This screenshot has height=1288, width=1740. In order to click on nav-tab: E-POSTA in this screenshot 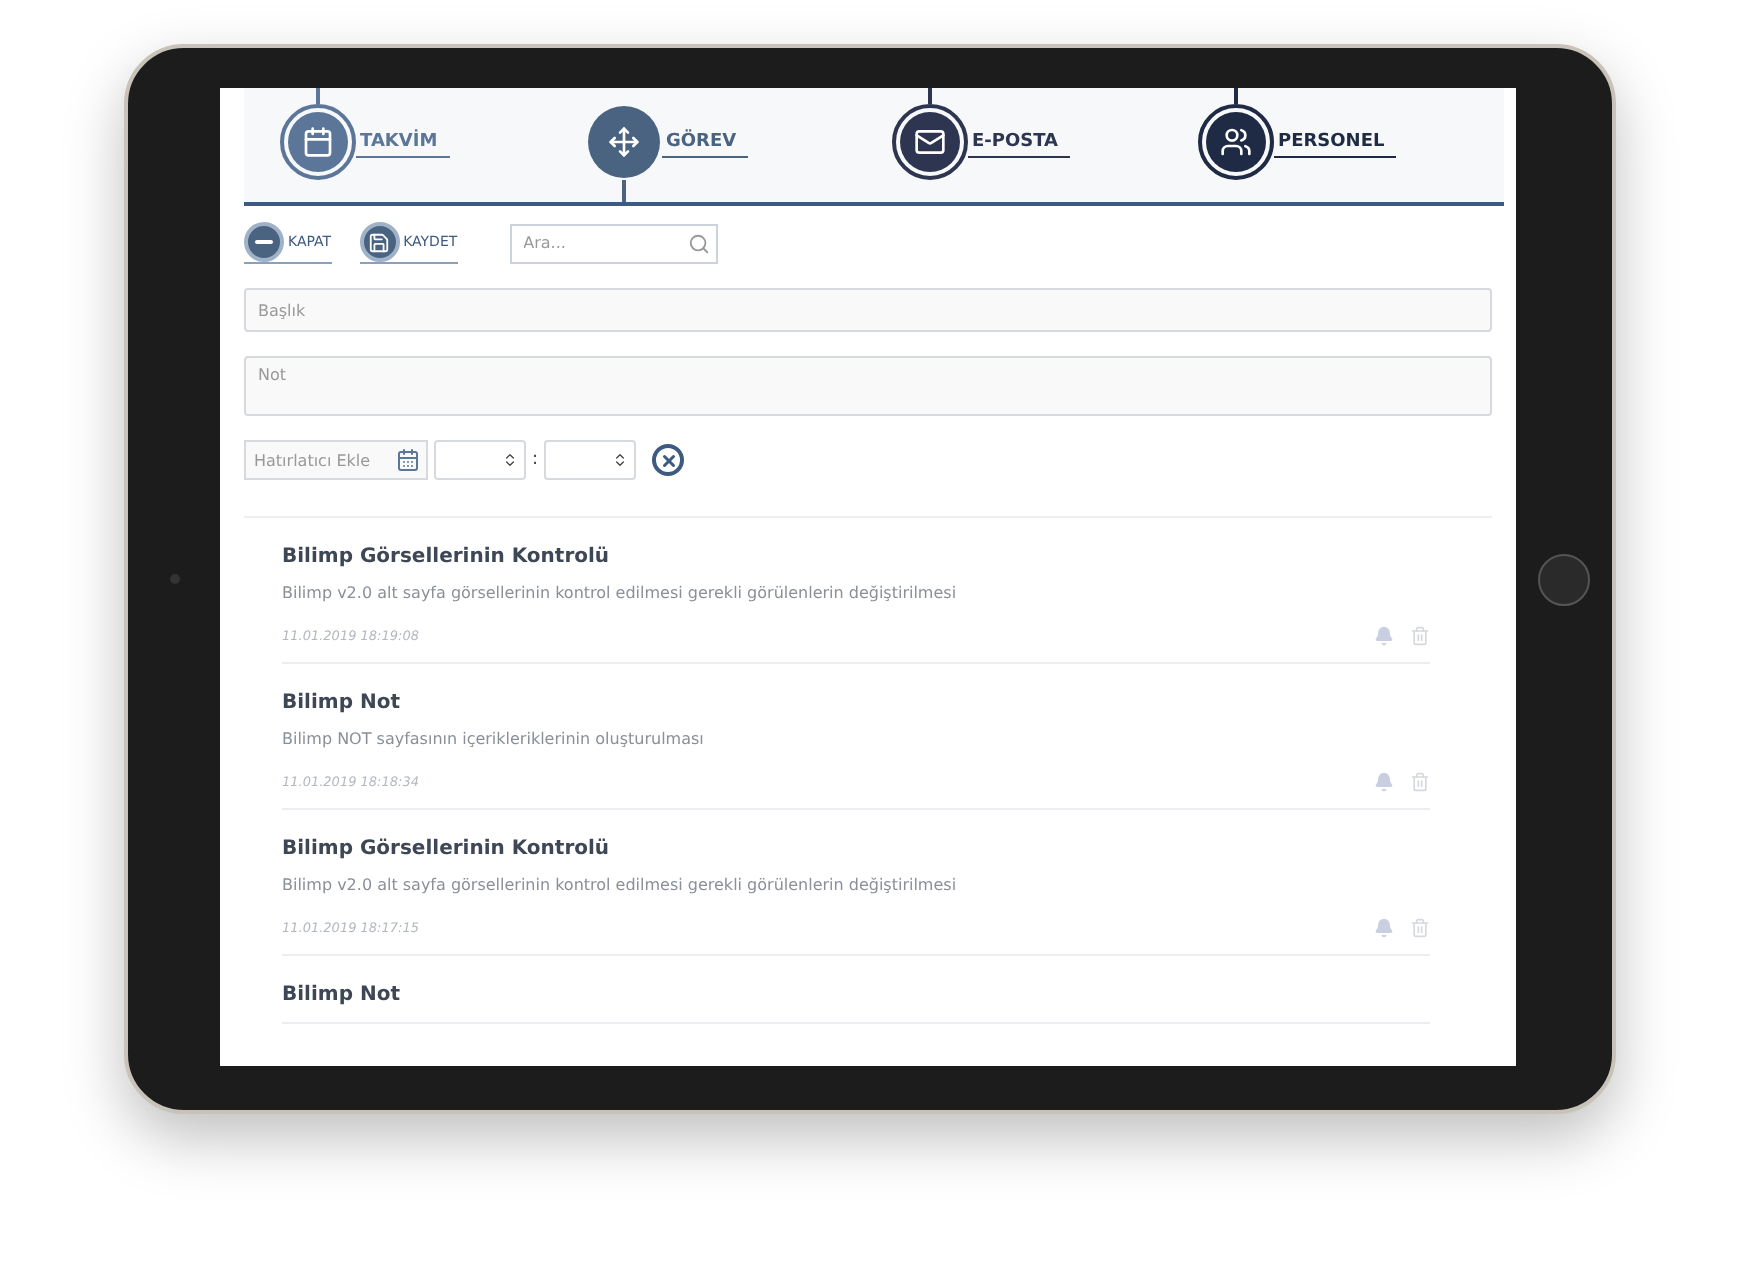, I will do `click(1045, 145)`.